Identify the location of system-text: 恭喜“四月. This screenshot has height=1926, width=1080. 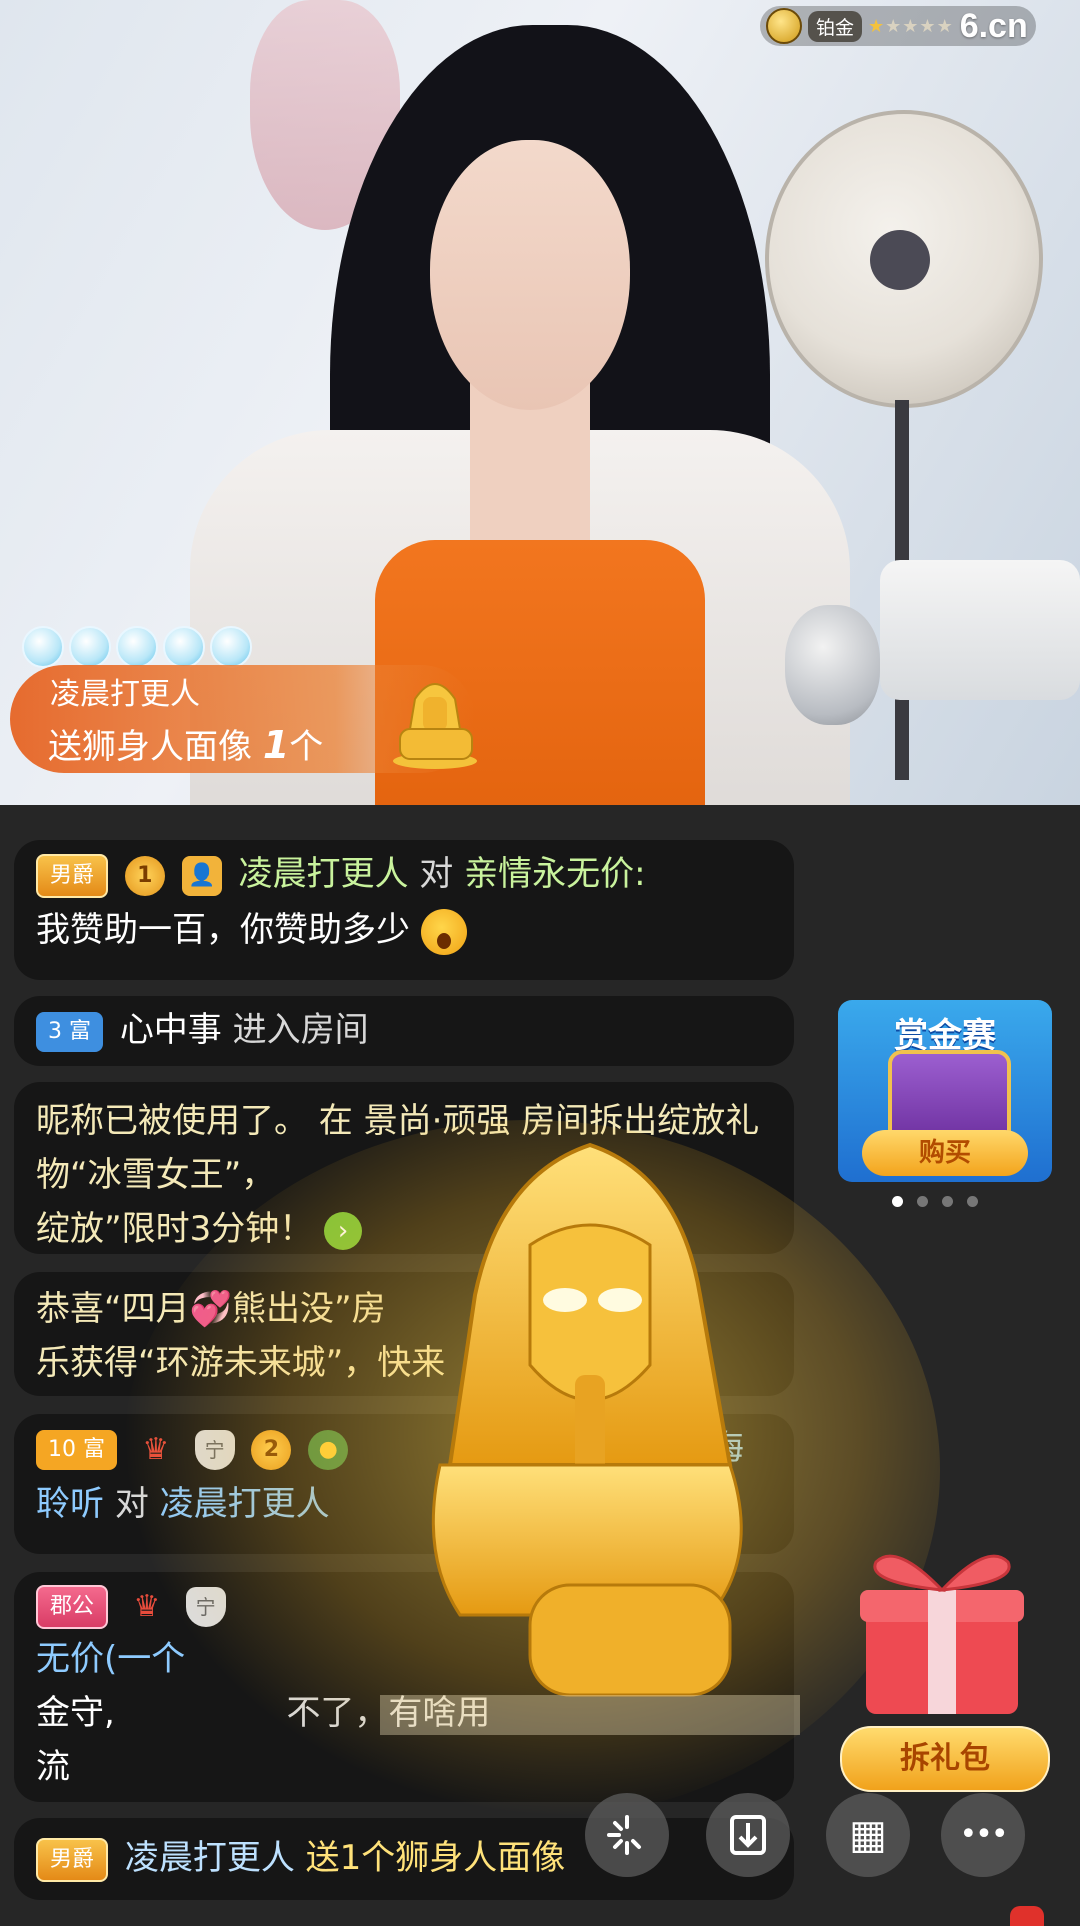
(113, 1309).